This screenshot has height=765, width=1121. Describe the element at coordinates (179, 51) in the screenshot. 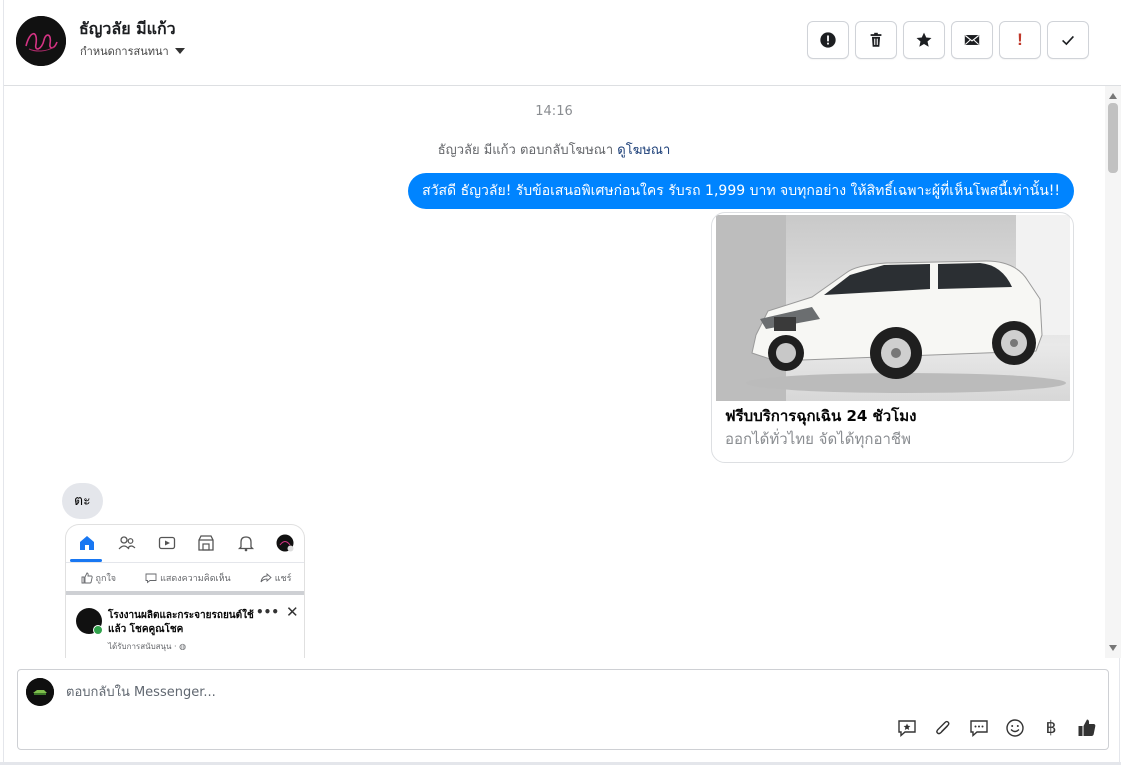

I see `caret-down-icon` at that location.